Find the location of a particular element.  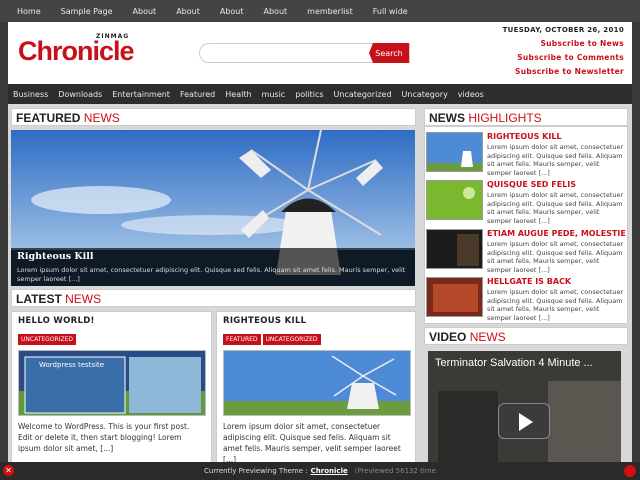

highlight-title: HELLGATE IS BACK is located at coordinates (529, 281).